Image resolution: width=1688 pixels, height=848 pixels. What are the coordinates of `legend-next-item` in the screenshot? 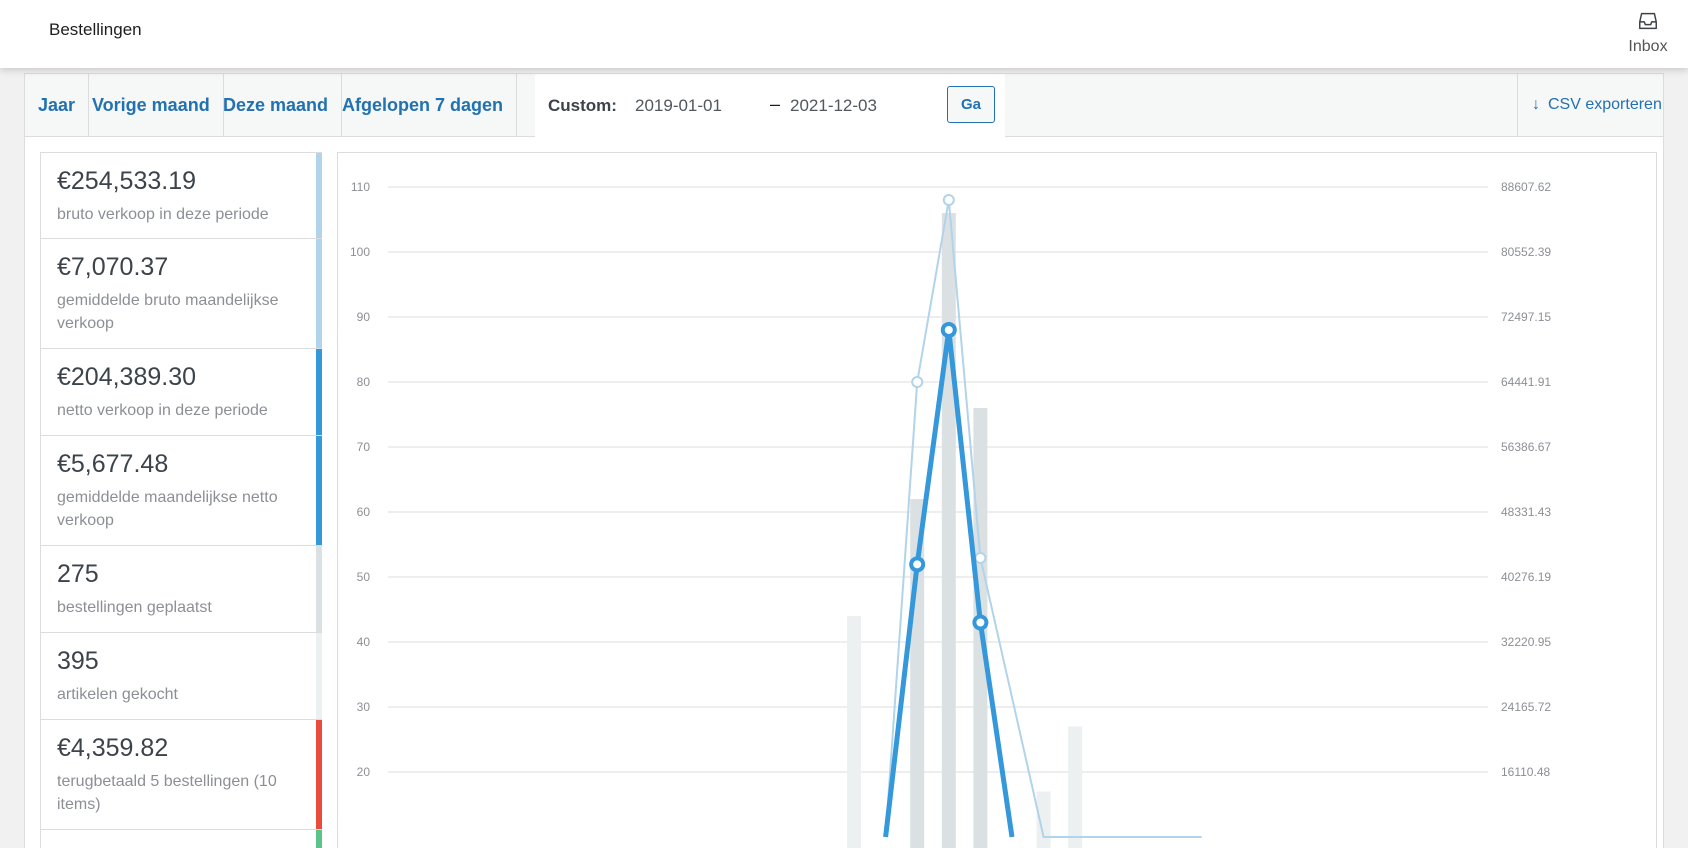 It's located at (181, 839).